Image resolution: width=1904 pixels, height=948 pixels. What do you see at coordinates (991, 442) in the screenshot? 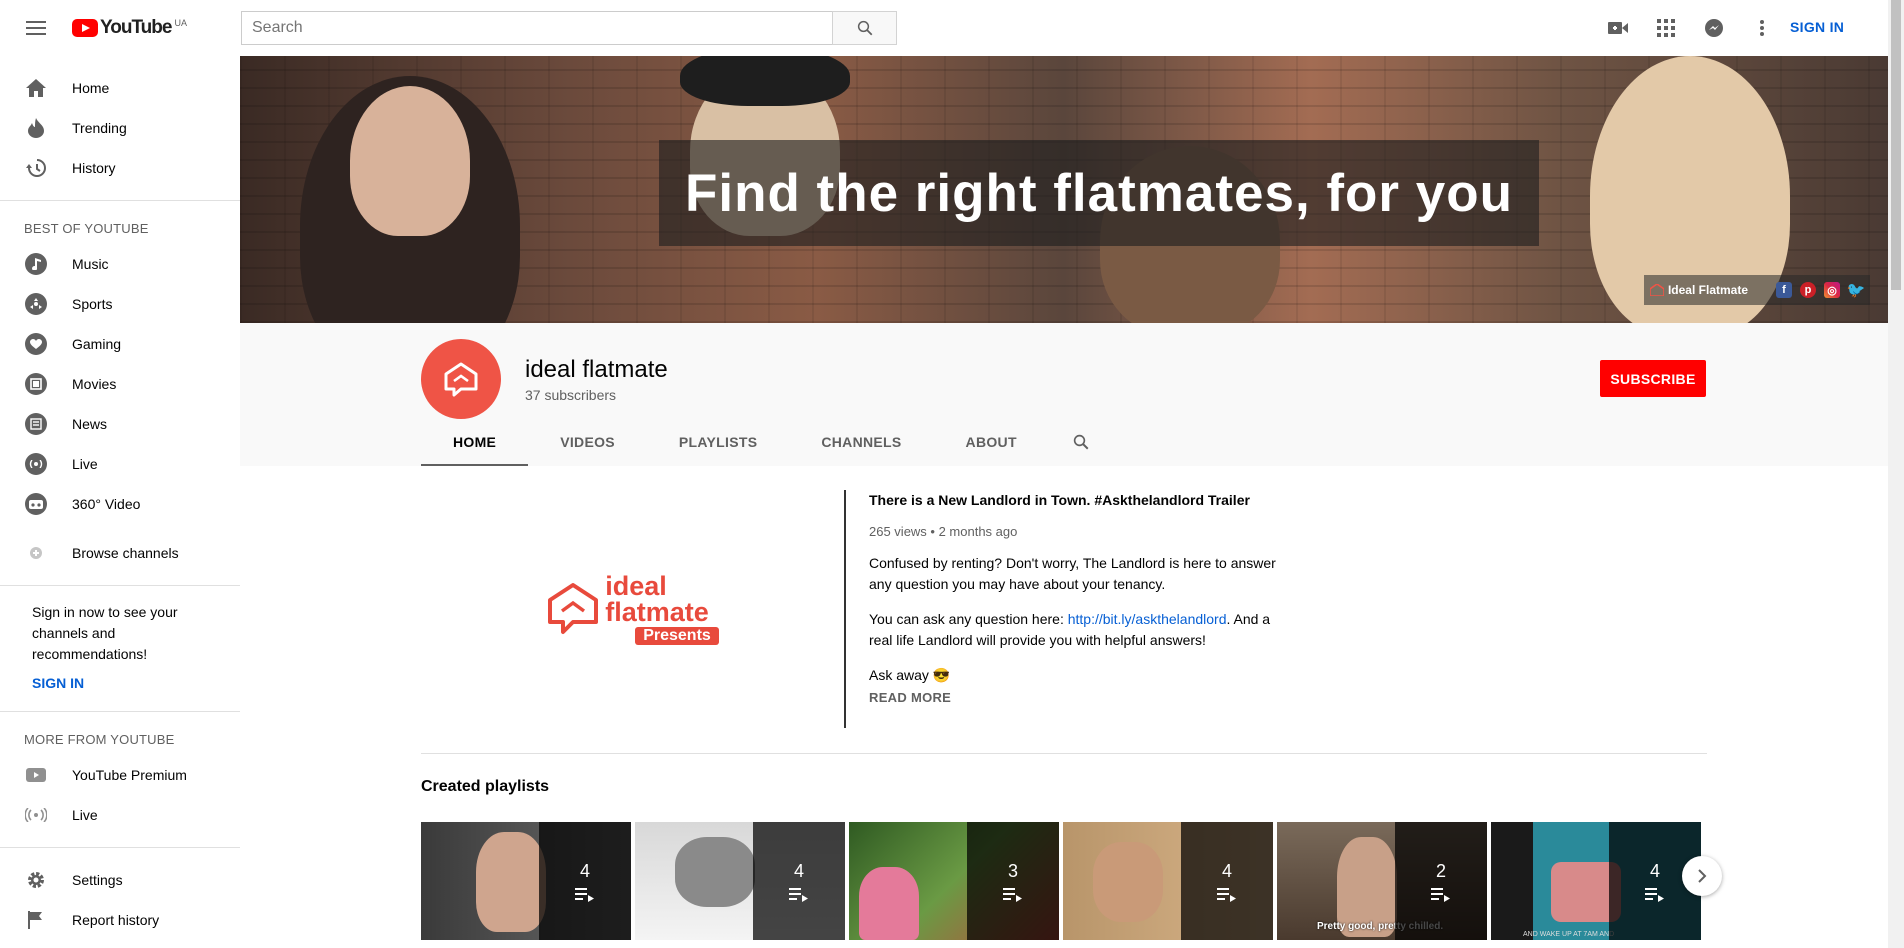
I see `tab-about: ABOUT` at bounding box center [991, 442].